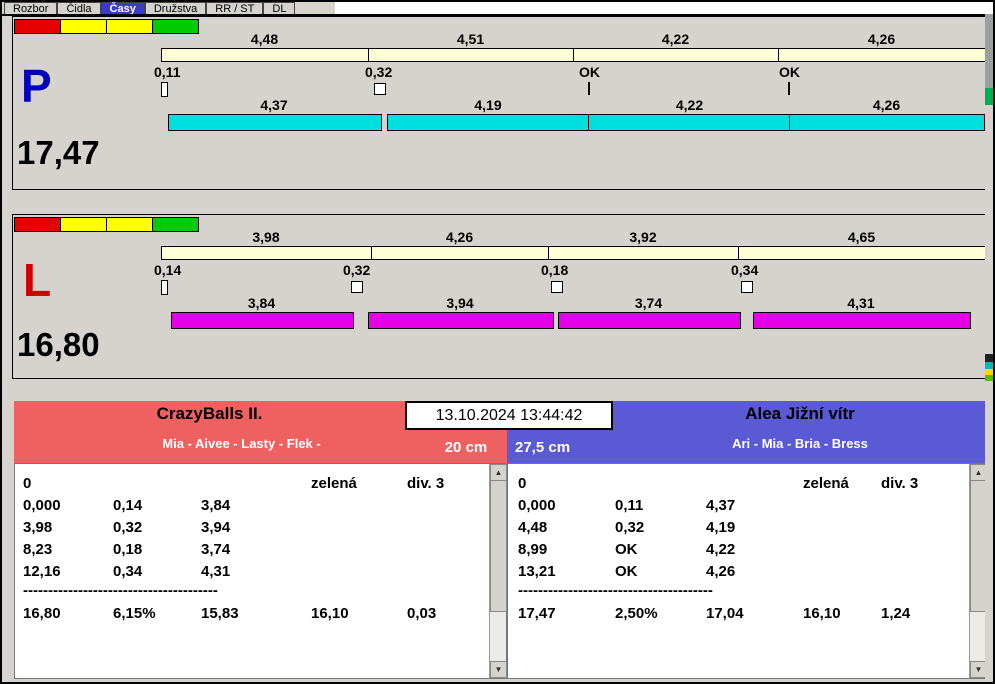  Describe the element at coordinates (738, 549) in the screenshot. I see `table-row: 8,99 OK 4,22` at that location.